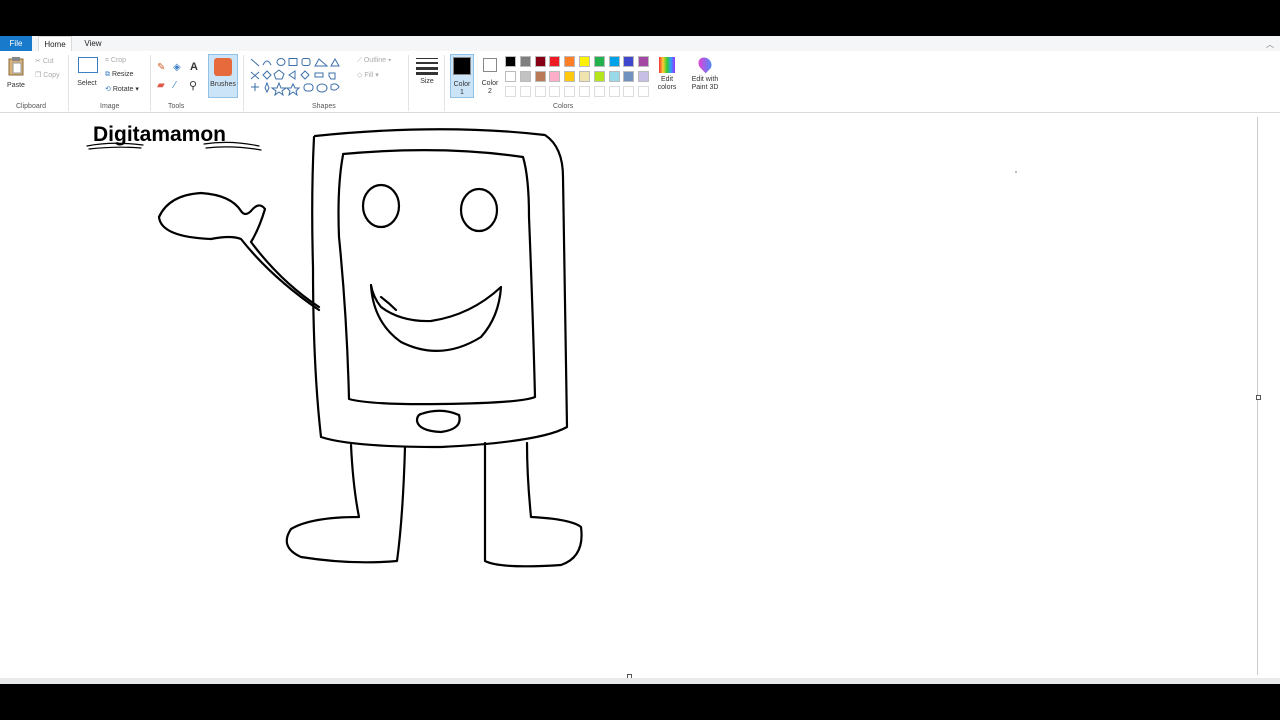 Image resolution: width=1280 pixels, height=720 pixels. What do you see at coordinates (490, 65) in the screenshot?
I see `color2-swatch` at bounding box center [490, 65].